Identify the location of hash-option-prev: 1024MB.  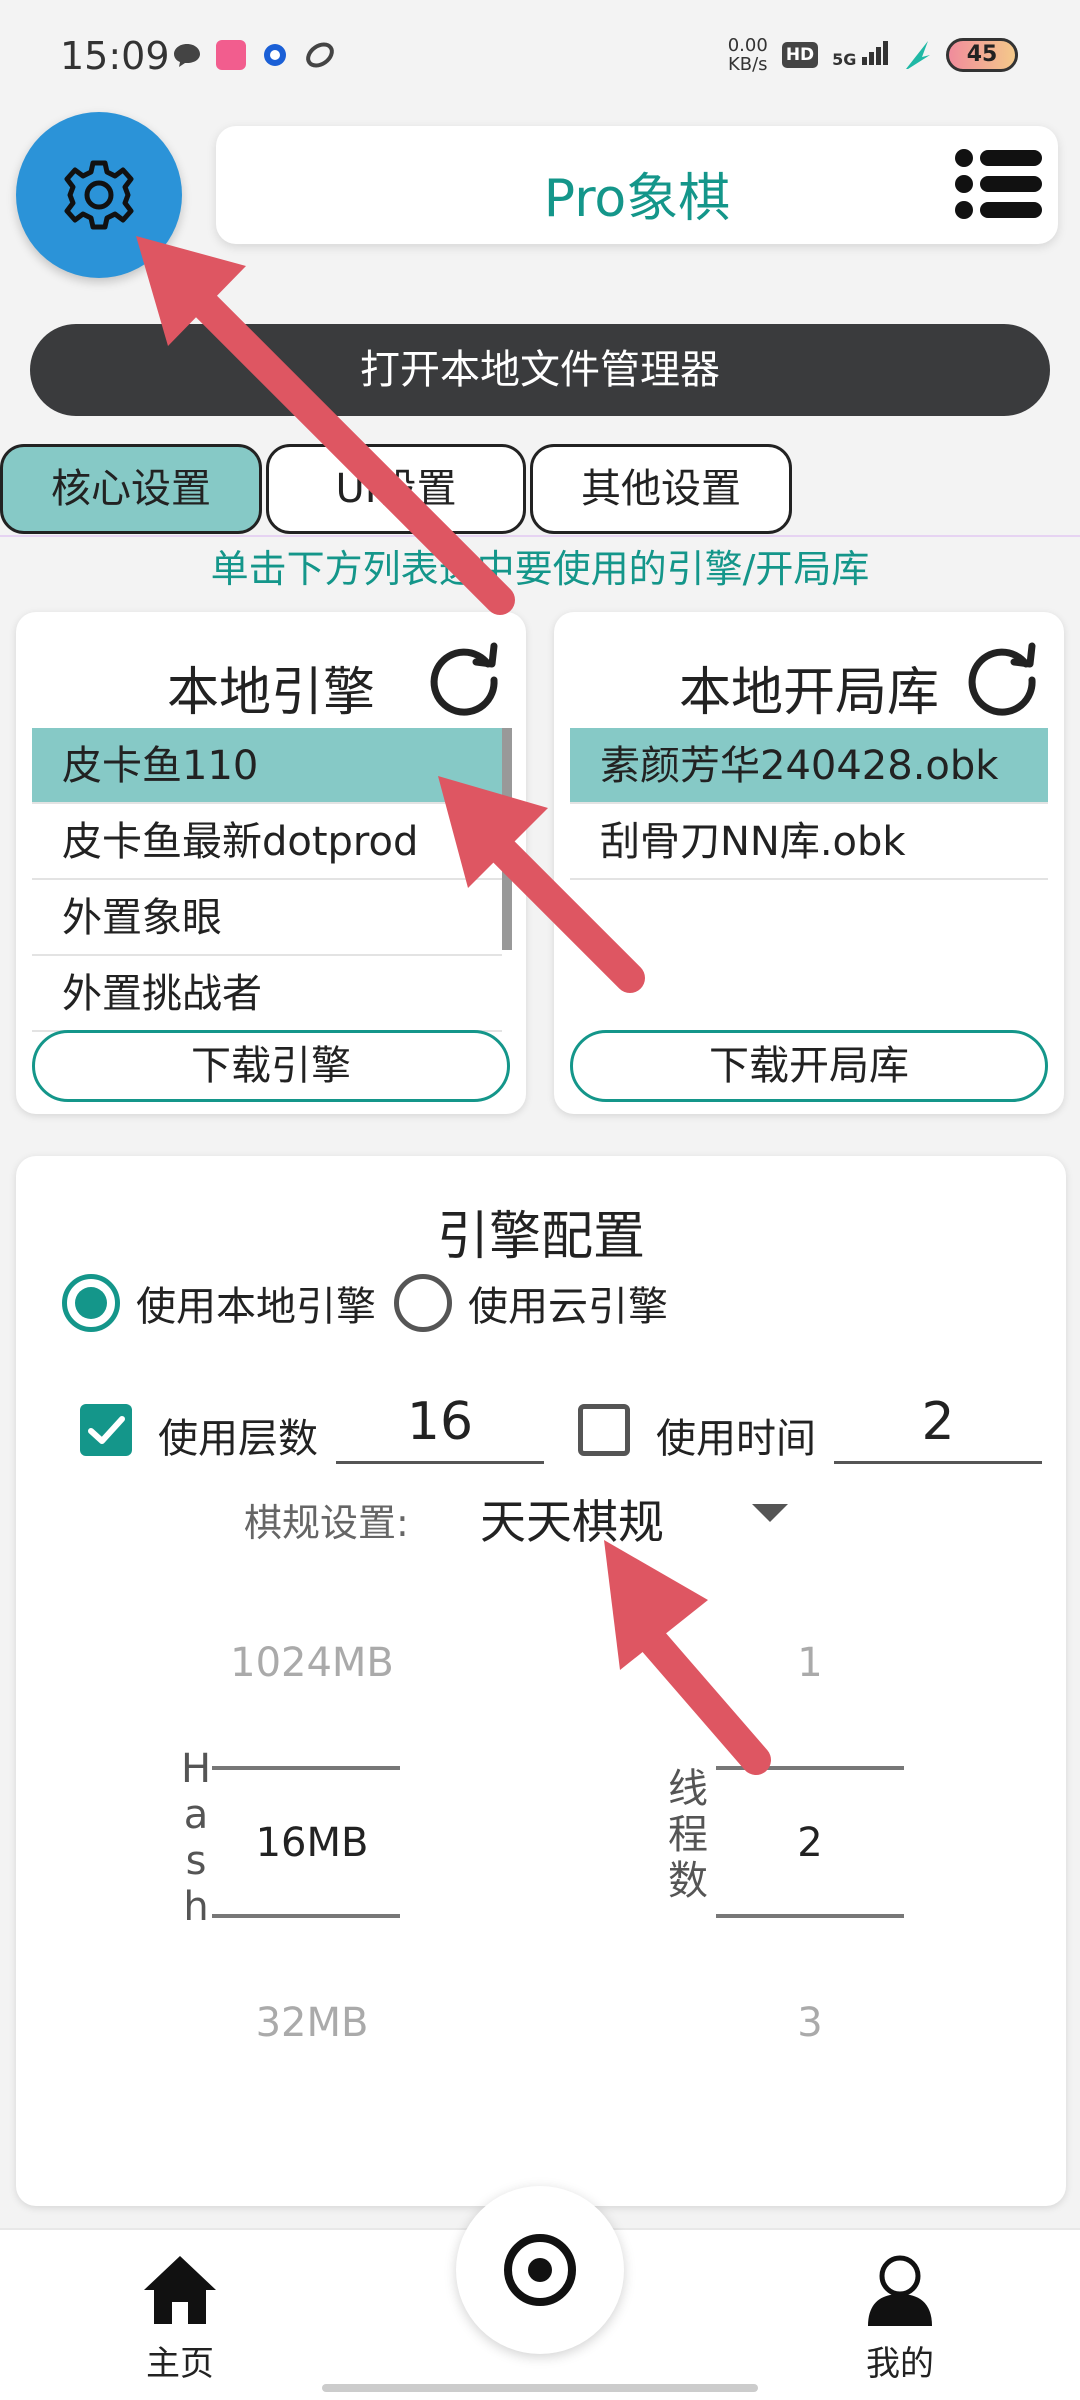
(312, 1663).